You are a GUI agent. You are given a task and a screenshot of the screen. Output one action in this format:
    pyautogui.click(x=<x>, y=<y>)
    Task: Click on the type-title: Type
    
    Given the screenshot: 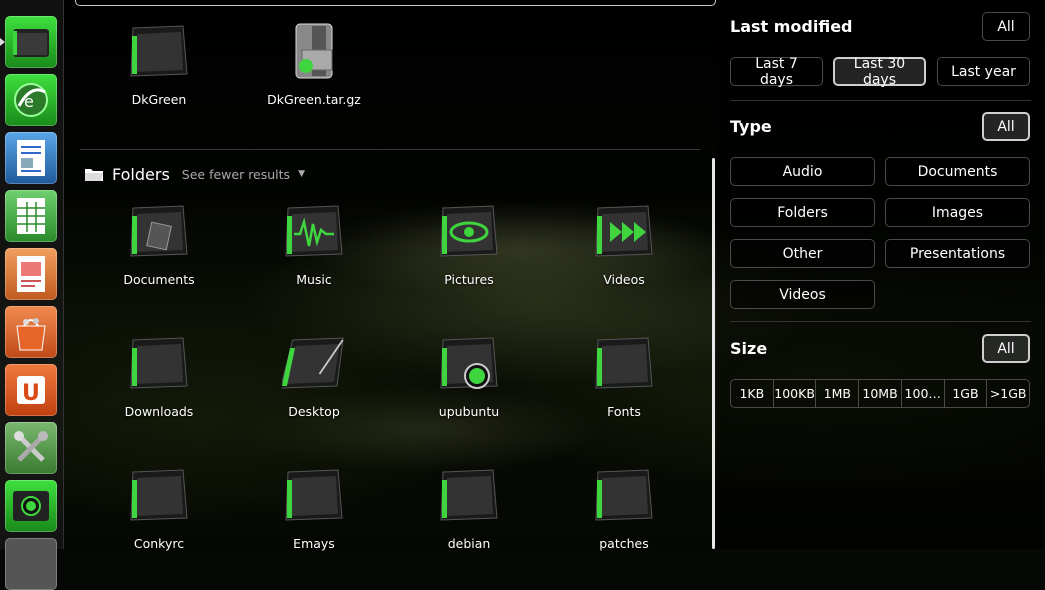 What is the action you would take?
    pyautogui.click(x=751, y=126)
    